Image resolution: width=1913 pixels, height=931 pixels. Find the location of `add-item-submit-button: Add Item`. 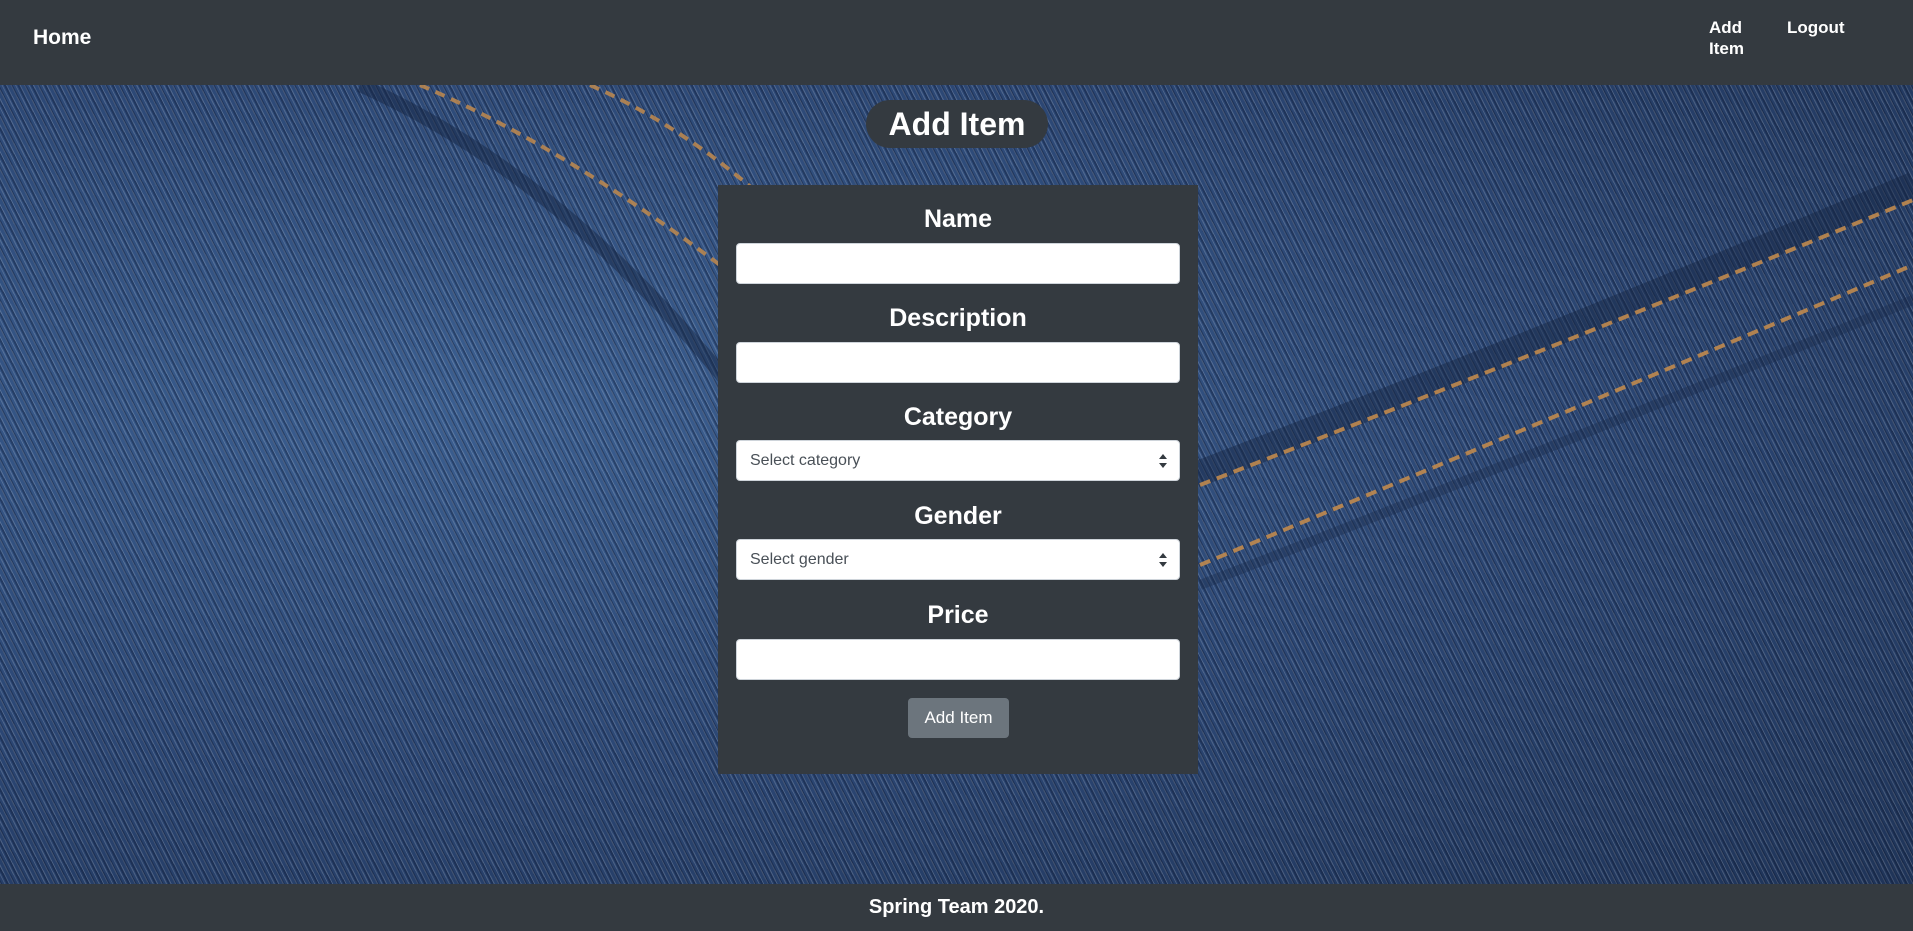

add-item-submit-button: Add Item is located at coordinates (958, 718).